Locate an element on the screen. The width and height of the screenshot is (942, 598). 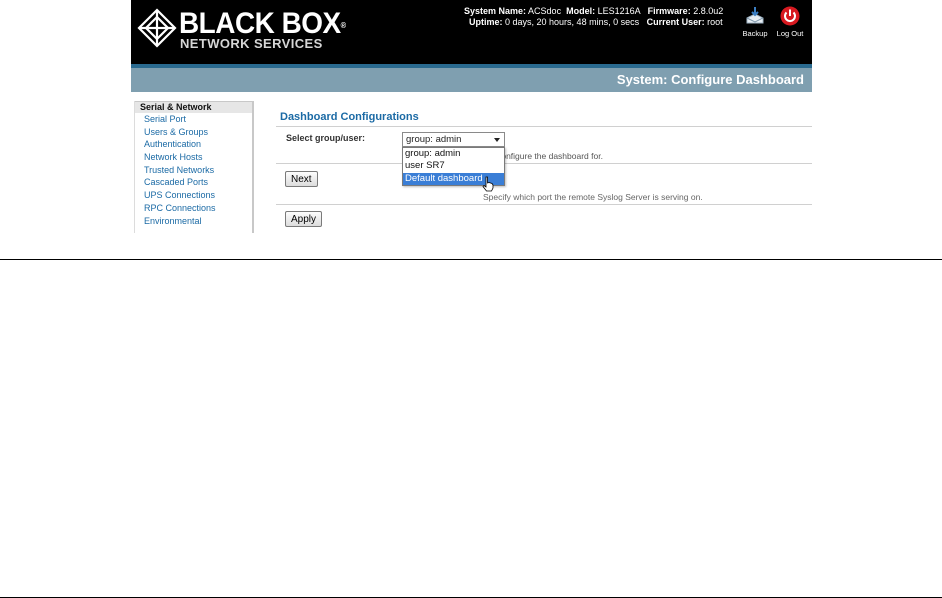
section-title: Dashboard Configurations is located at coordinates (349, 117).